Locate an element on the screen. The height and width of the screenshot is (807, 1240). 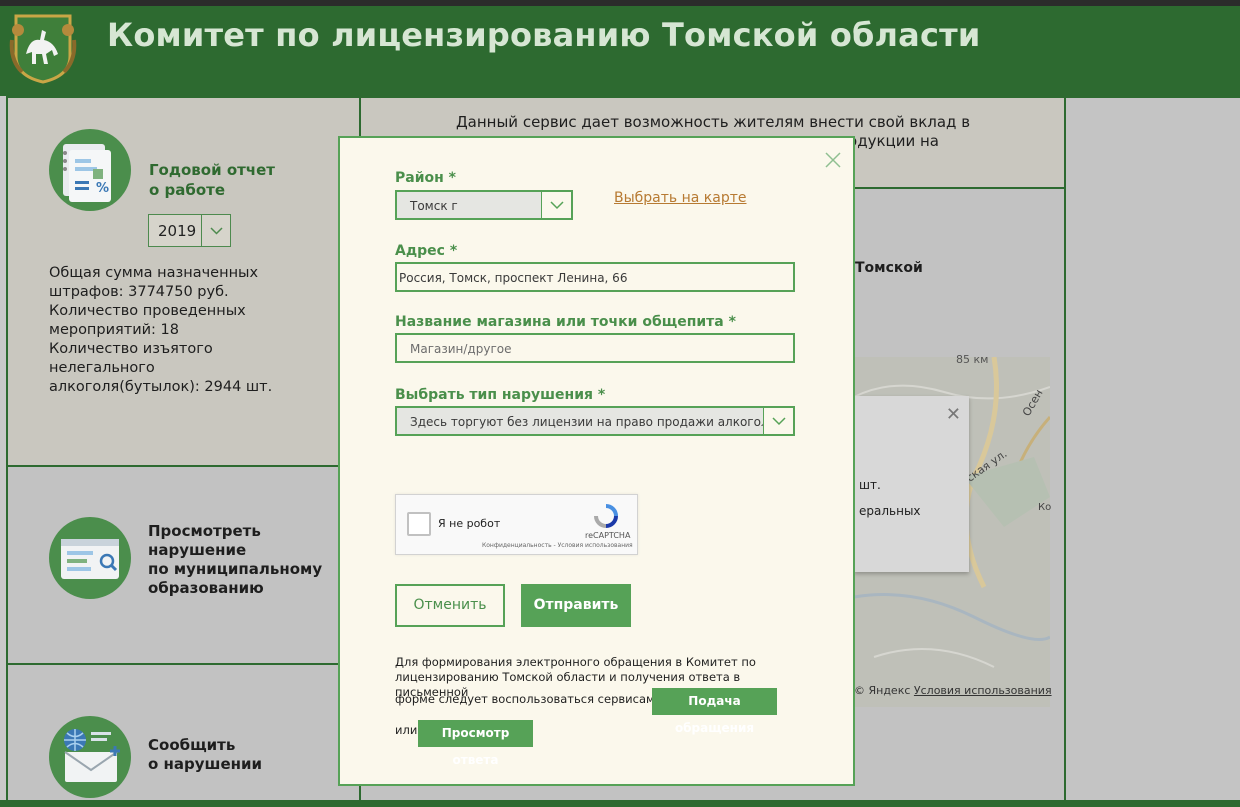
stat-line: Количество изъятого is located at coordinates (131, 349).